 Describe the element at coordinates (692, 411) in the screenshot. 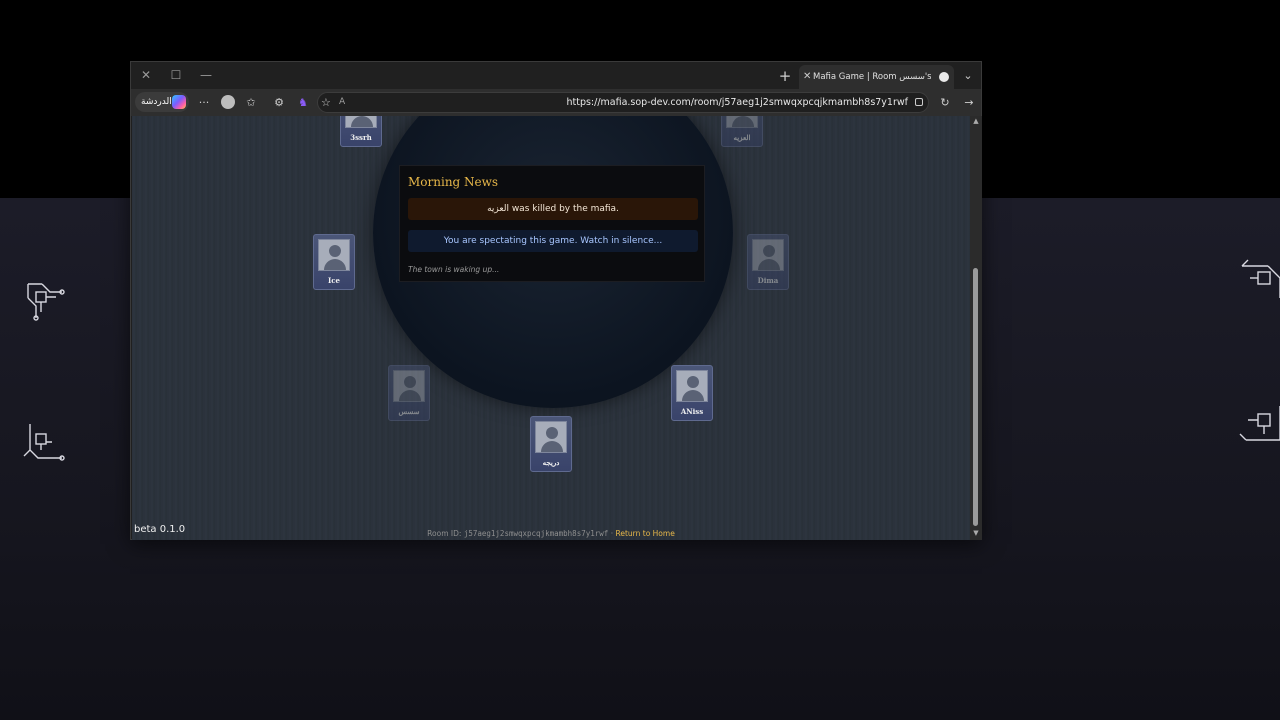

I see `player-name: ANiss` at that location.